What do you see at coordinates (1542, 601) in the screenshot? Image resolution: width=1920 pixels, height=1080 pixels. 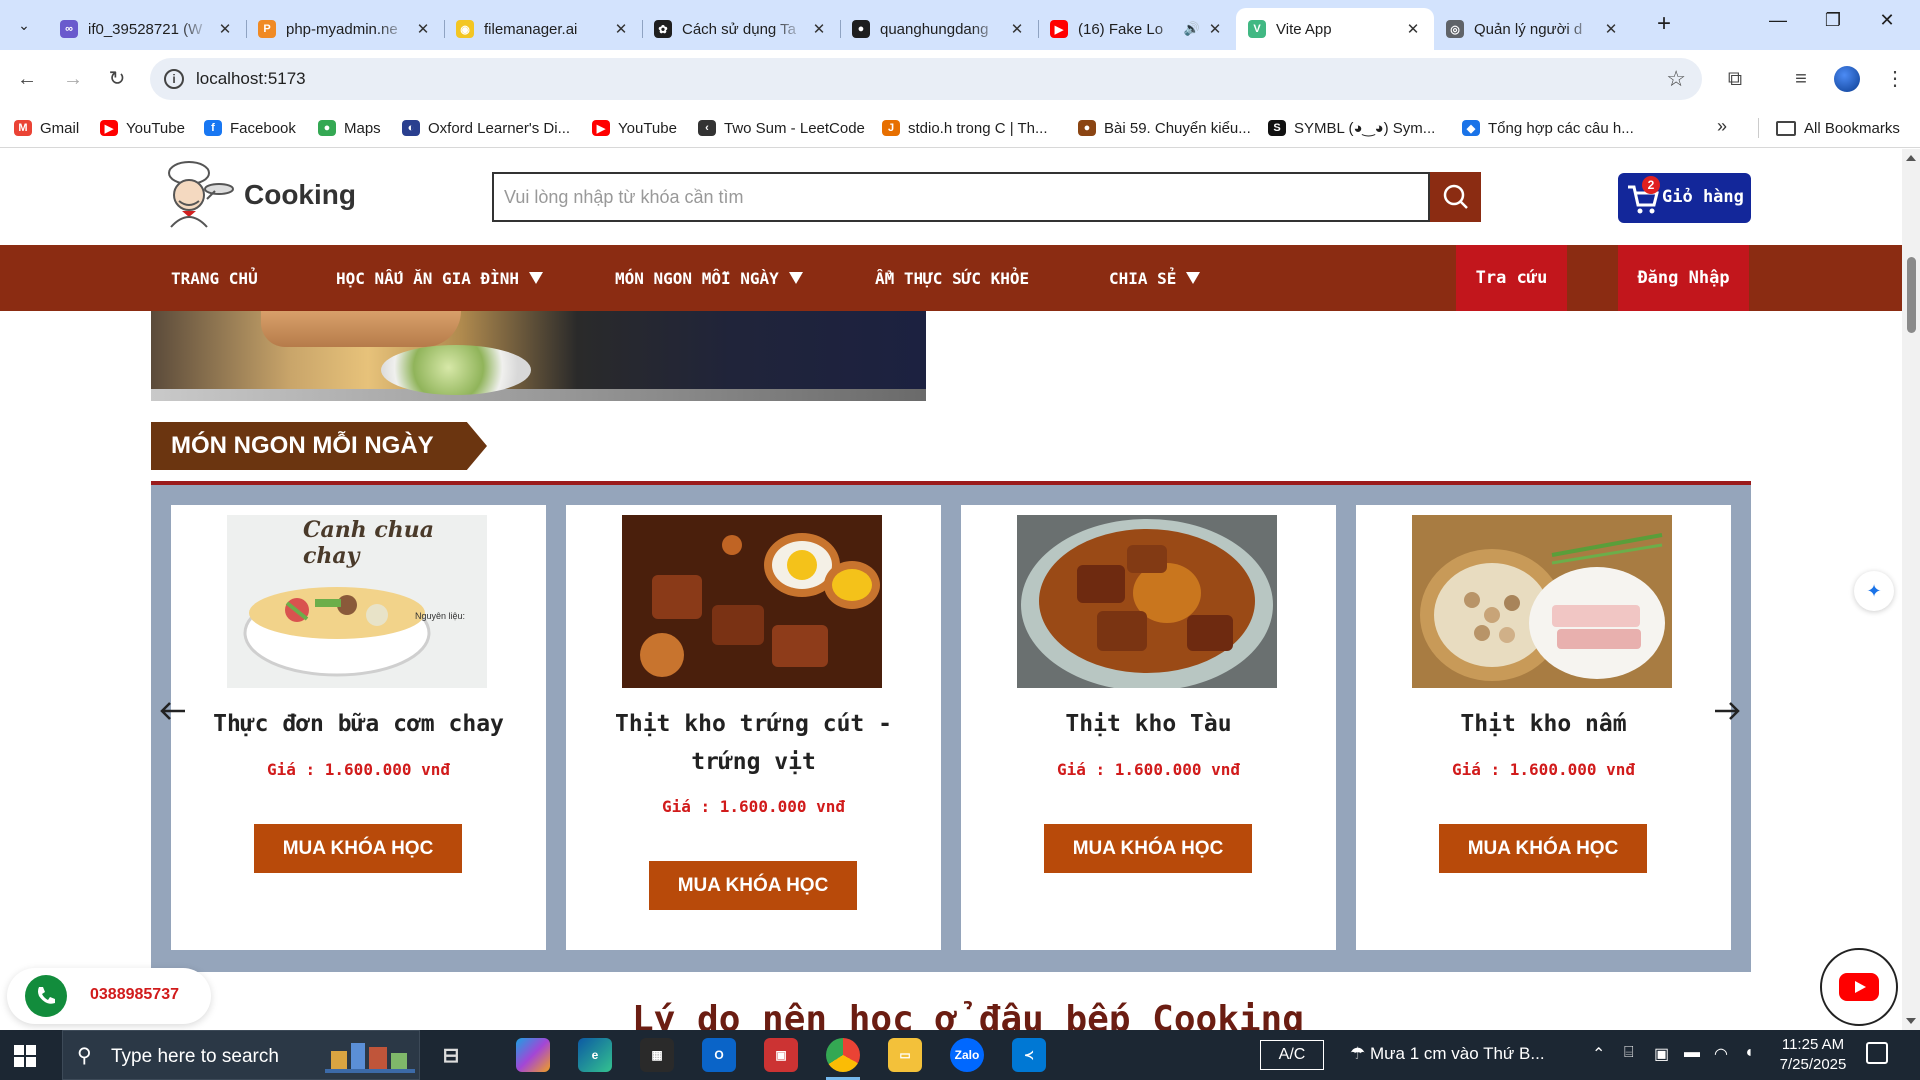 I see `dish-image-thit-kho-nam` at bounding box center [1542, 601].